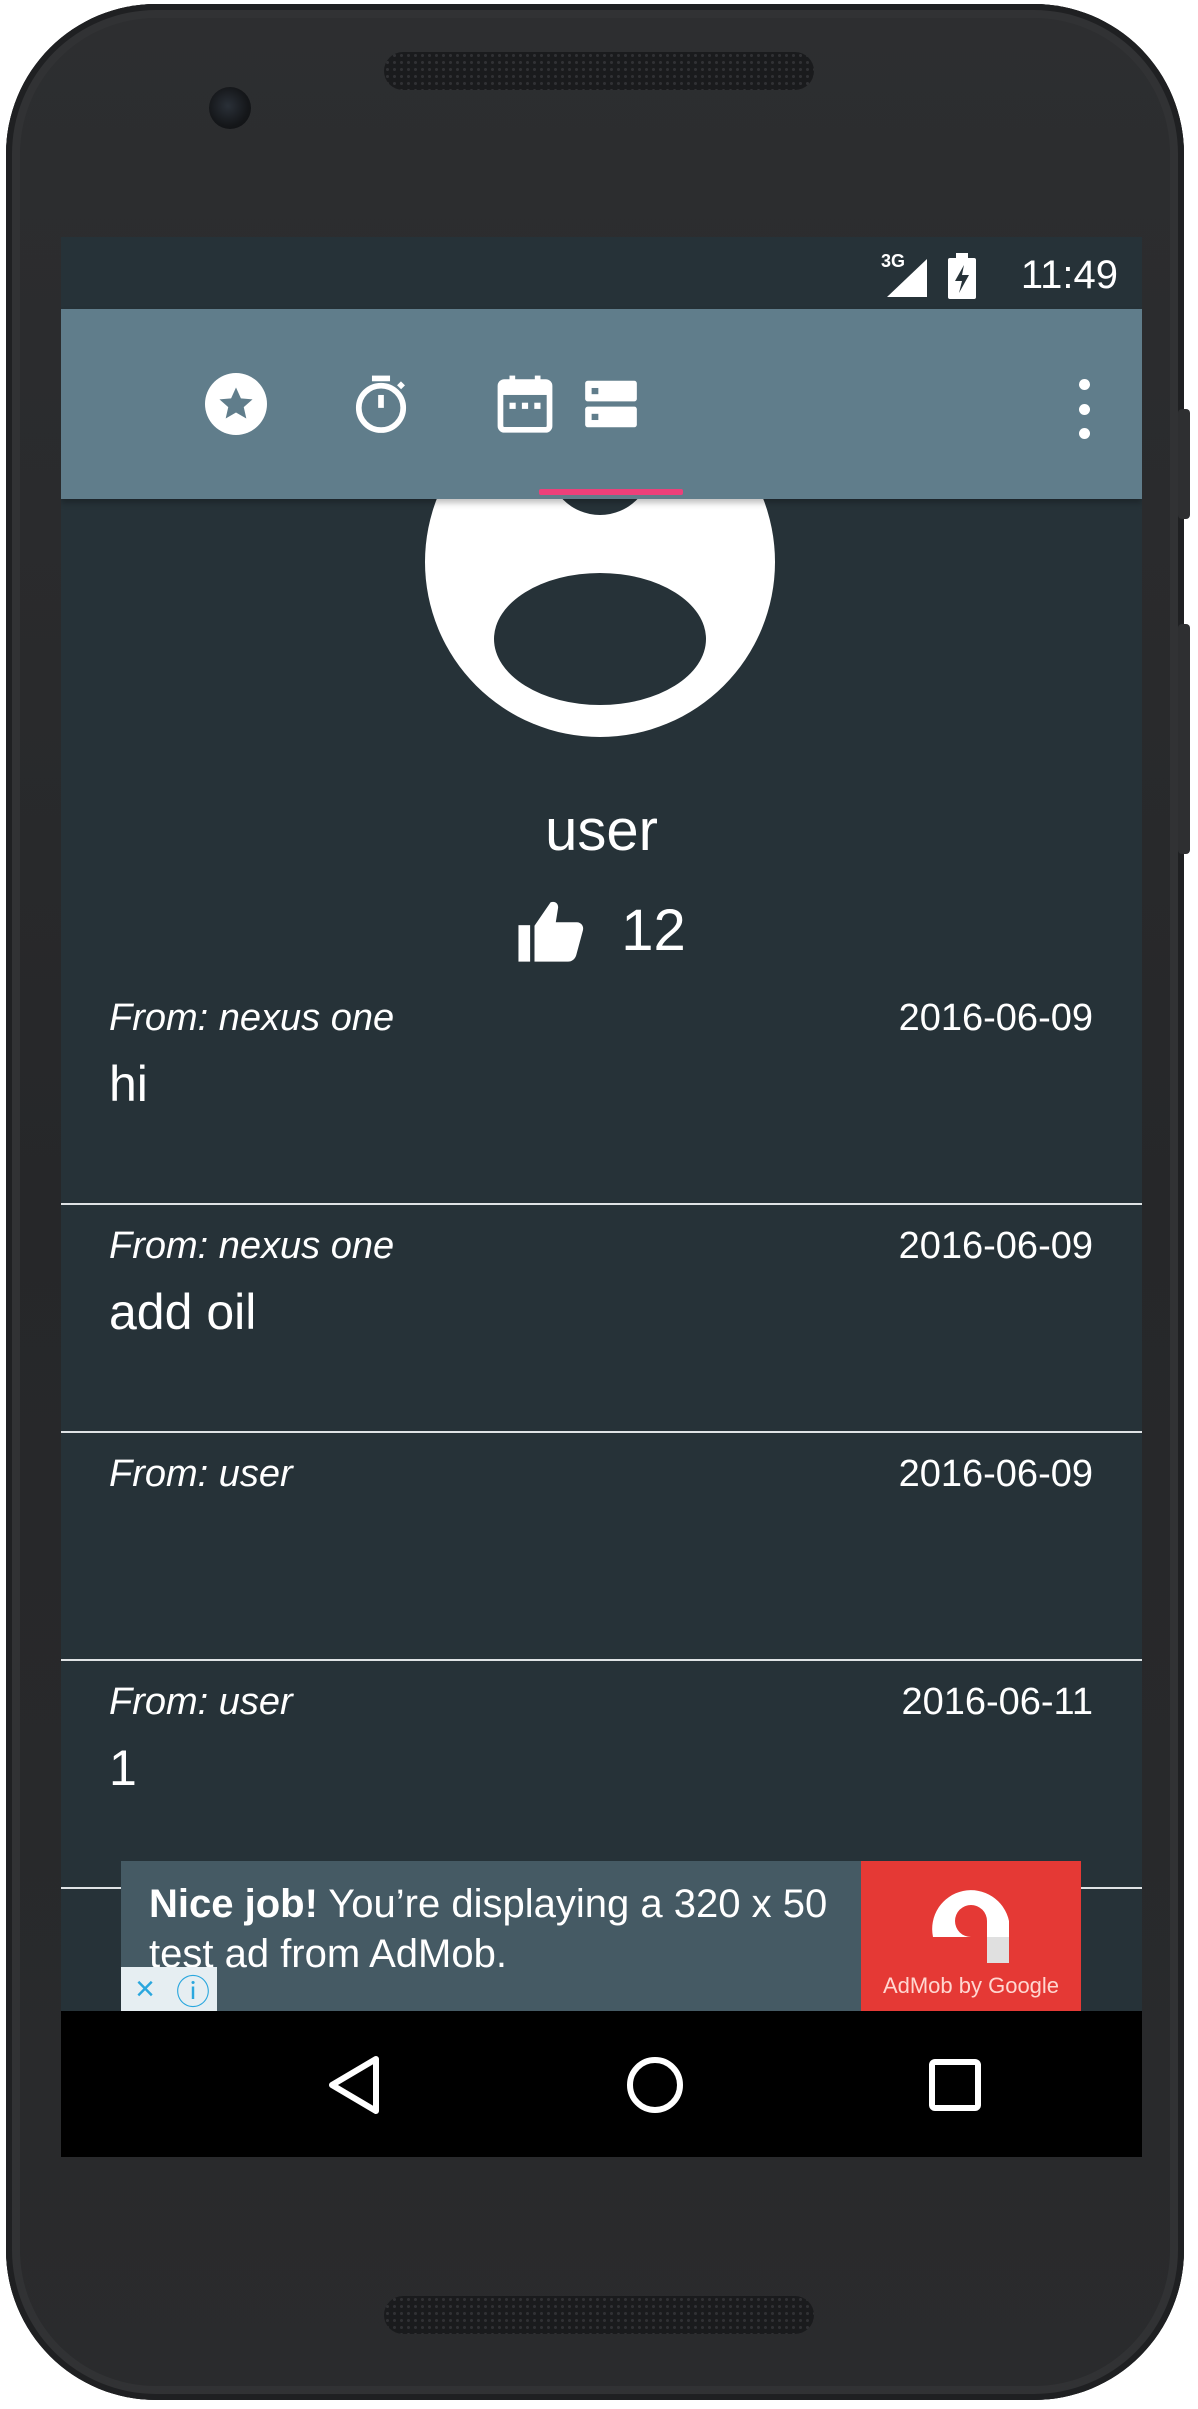 Image resolution: width=1198 pixels, height=2409 pixels. I want to click on message-item: From: user 2016-06-09, so click(601, 1547).